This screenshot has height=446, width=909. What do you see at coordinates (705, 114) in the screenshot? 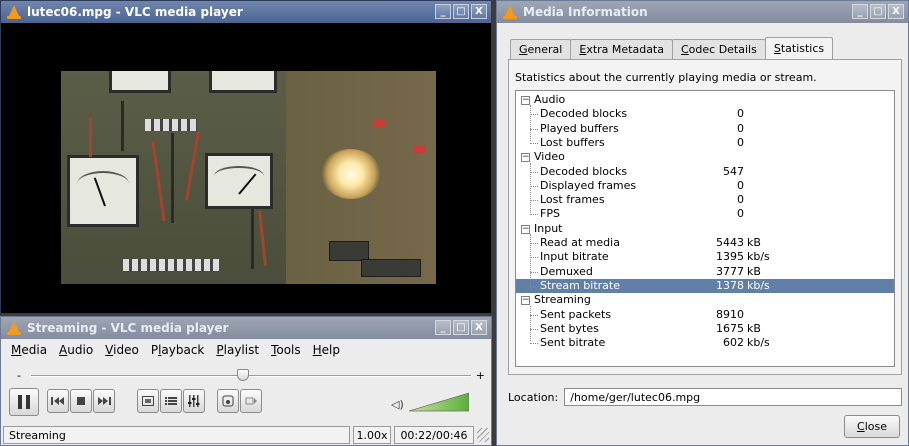
I see `tree-item: Decoded blocks 0` at bounding box center [705, 114].